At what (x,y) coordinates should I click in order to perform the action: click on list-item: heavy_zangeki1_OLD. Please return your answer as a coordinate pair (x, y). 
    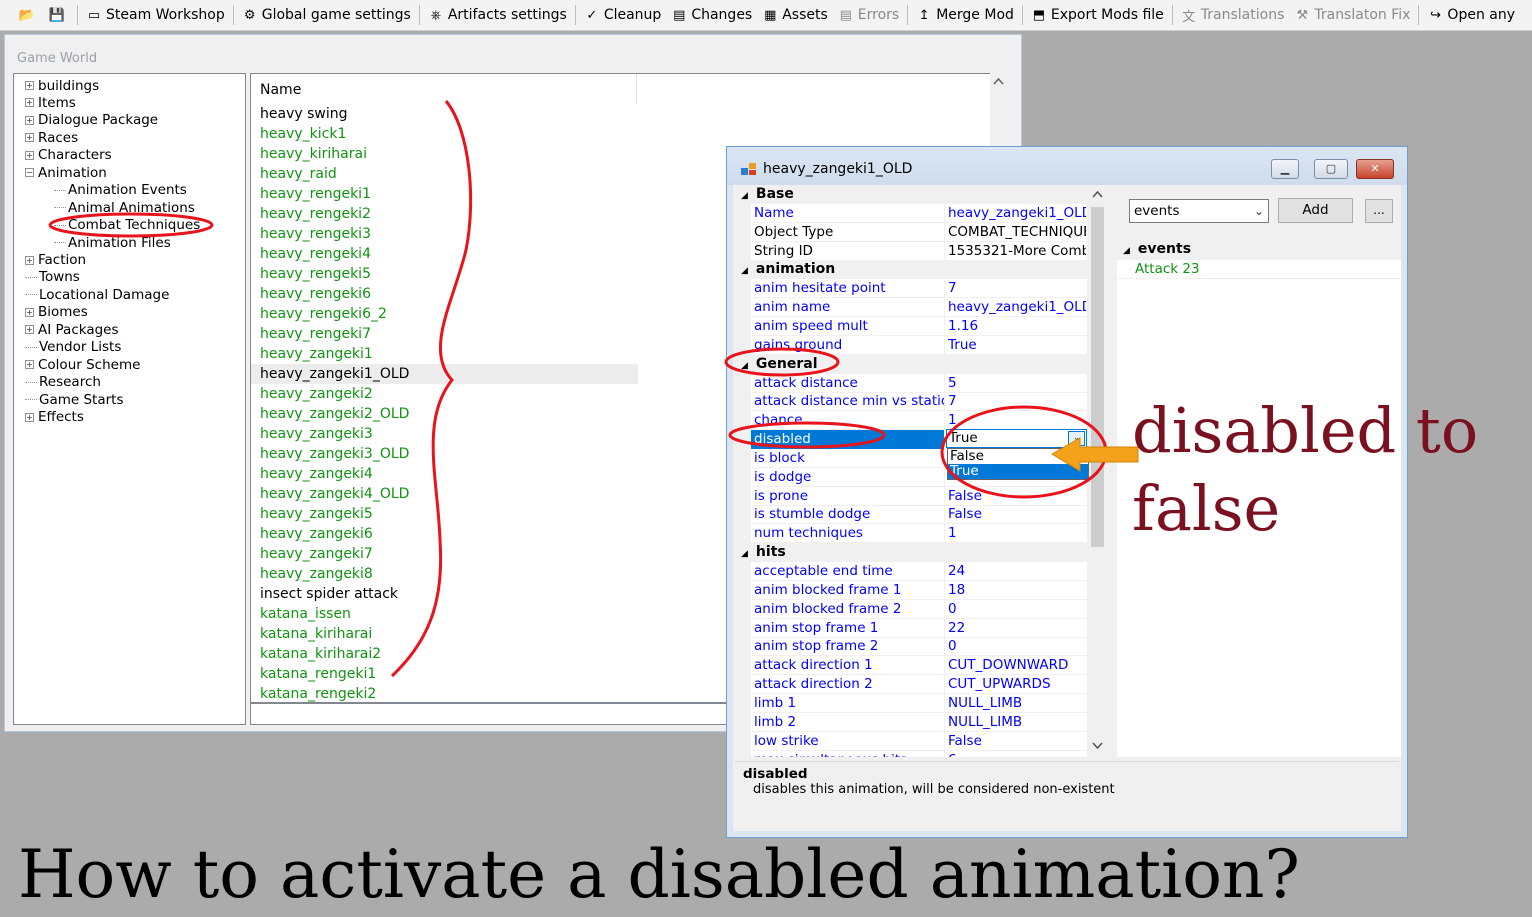
    Looking at the image, I should click on (444, 374).